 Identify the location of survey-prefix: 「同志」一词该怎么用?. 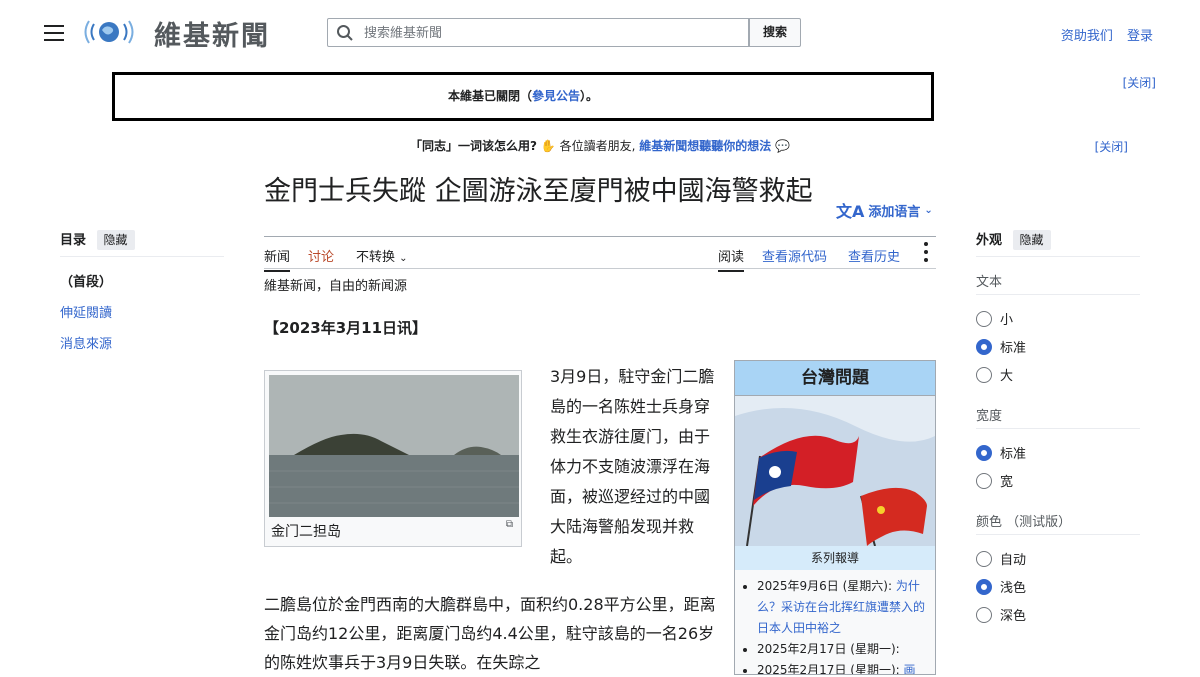
(473, 146).